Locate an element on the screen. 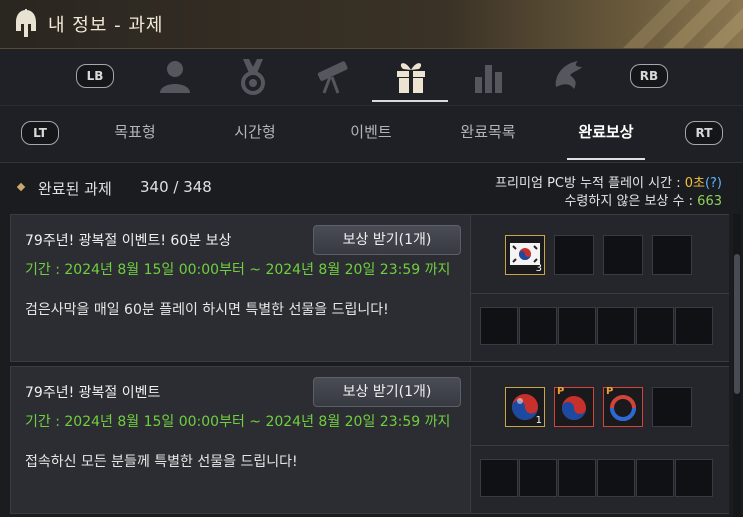 Image resolution: width=743 pixels, height=517 pixels. quest-tab-bar: LT 목표형 시간형 이벤트 완료목록 완료보상 RT is located at coordinates (371, 134).